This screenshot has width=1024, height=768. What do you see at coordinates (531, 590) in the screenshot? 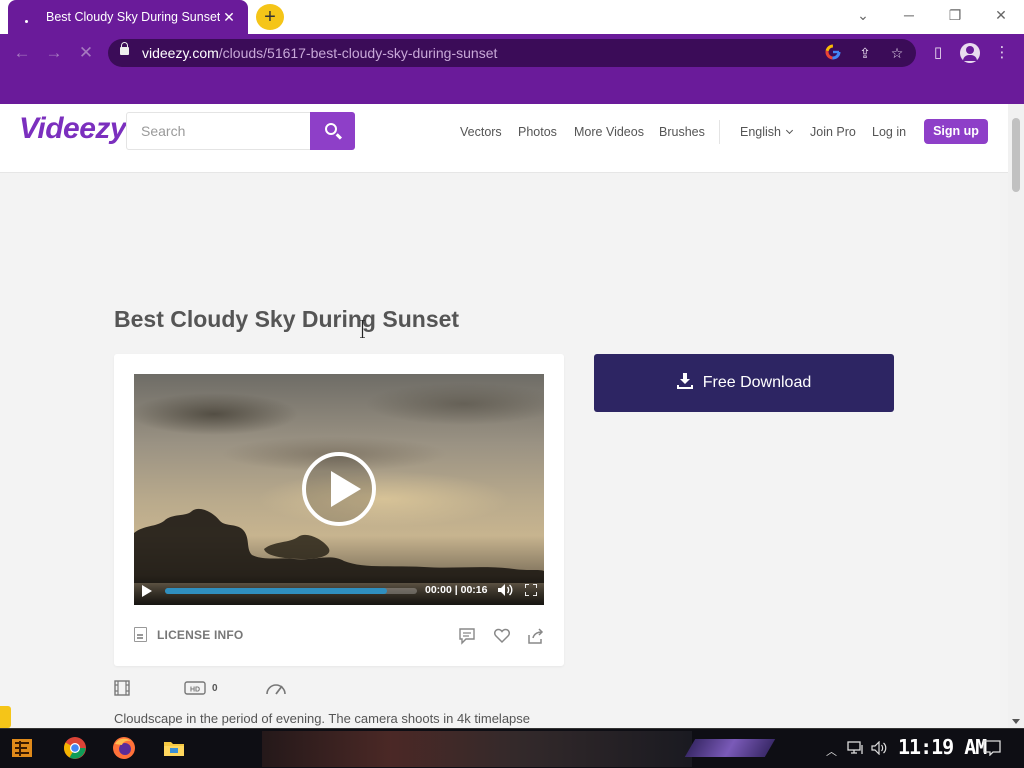
I see `fullscreen-icon` at bounding box center [531, 590].